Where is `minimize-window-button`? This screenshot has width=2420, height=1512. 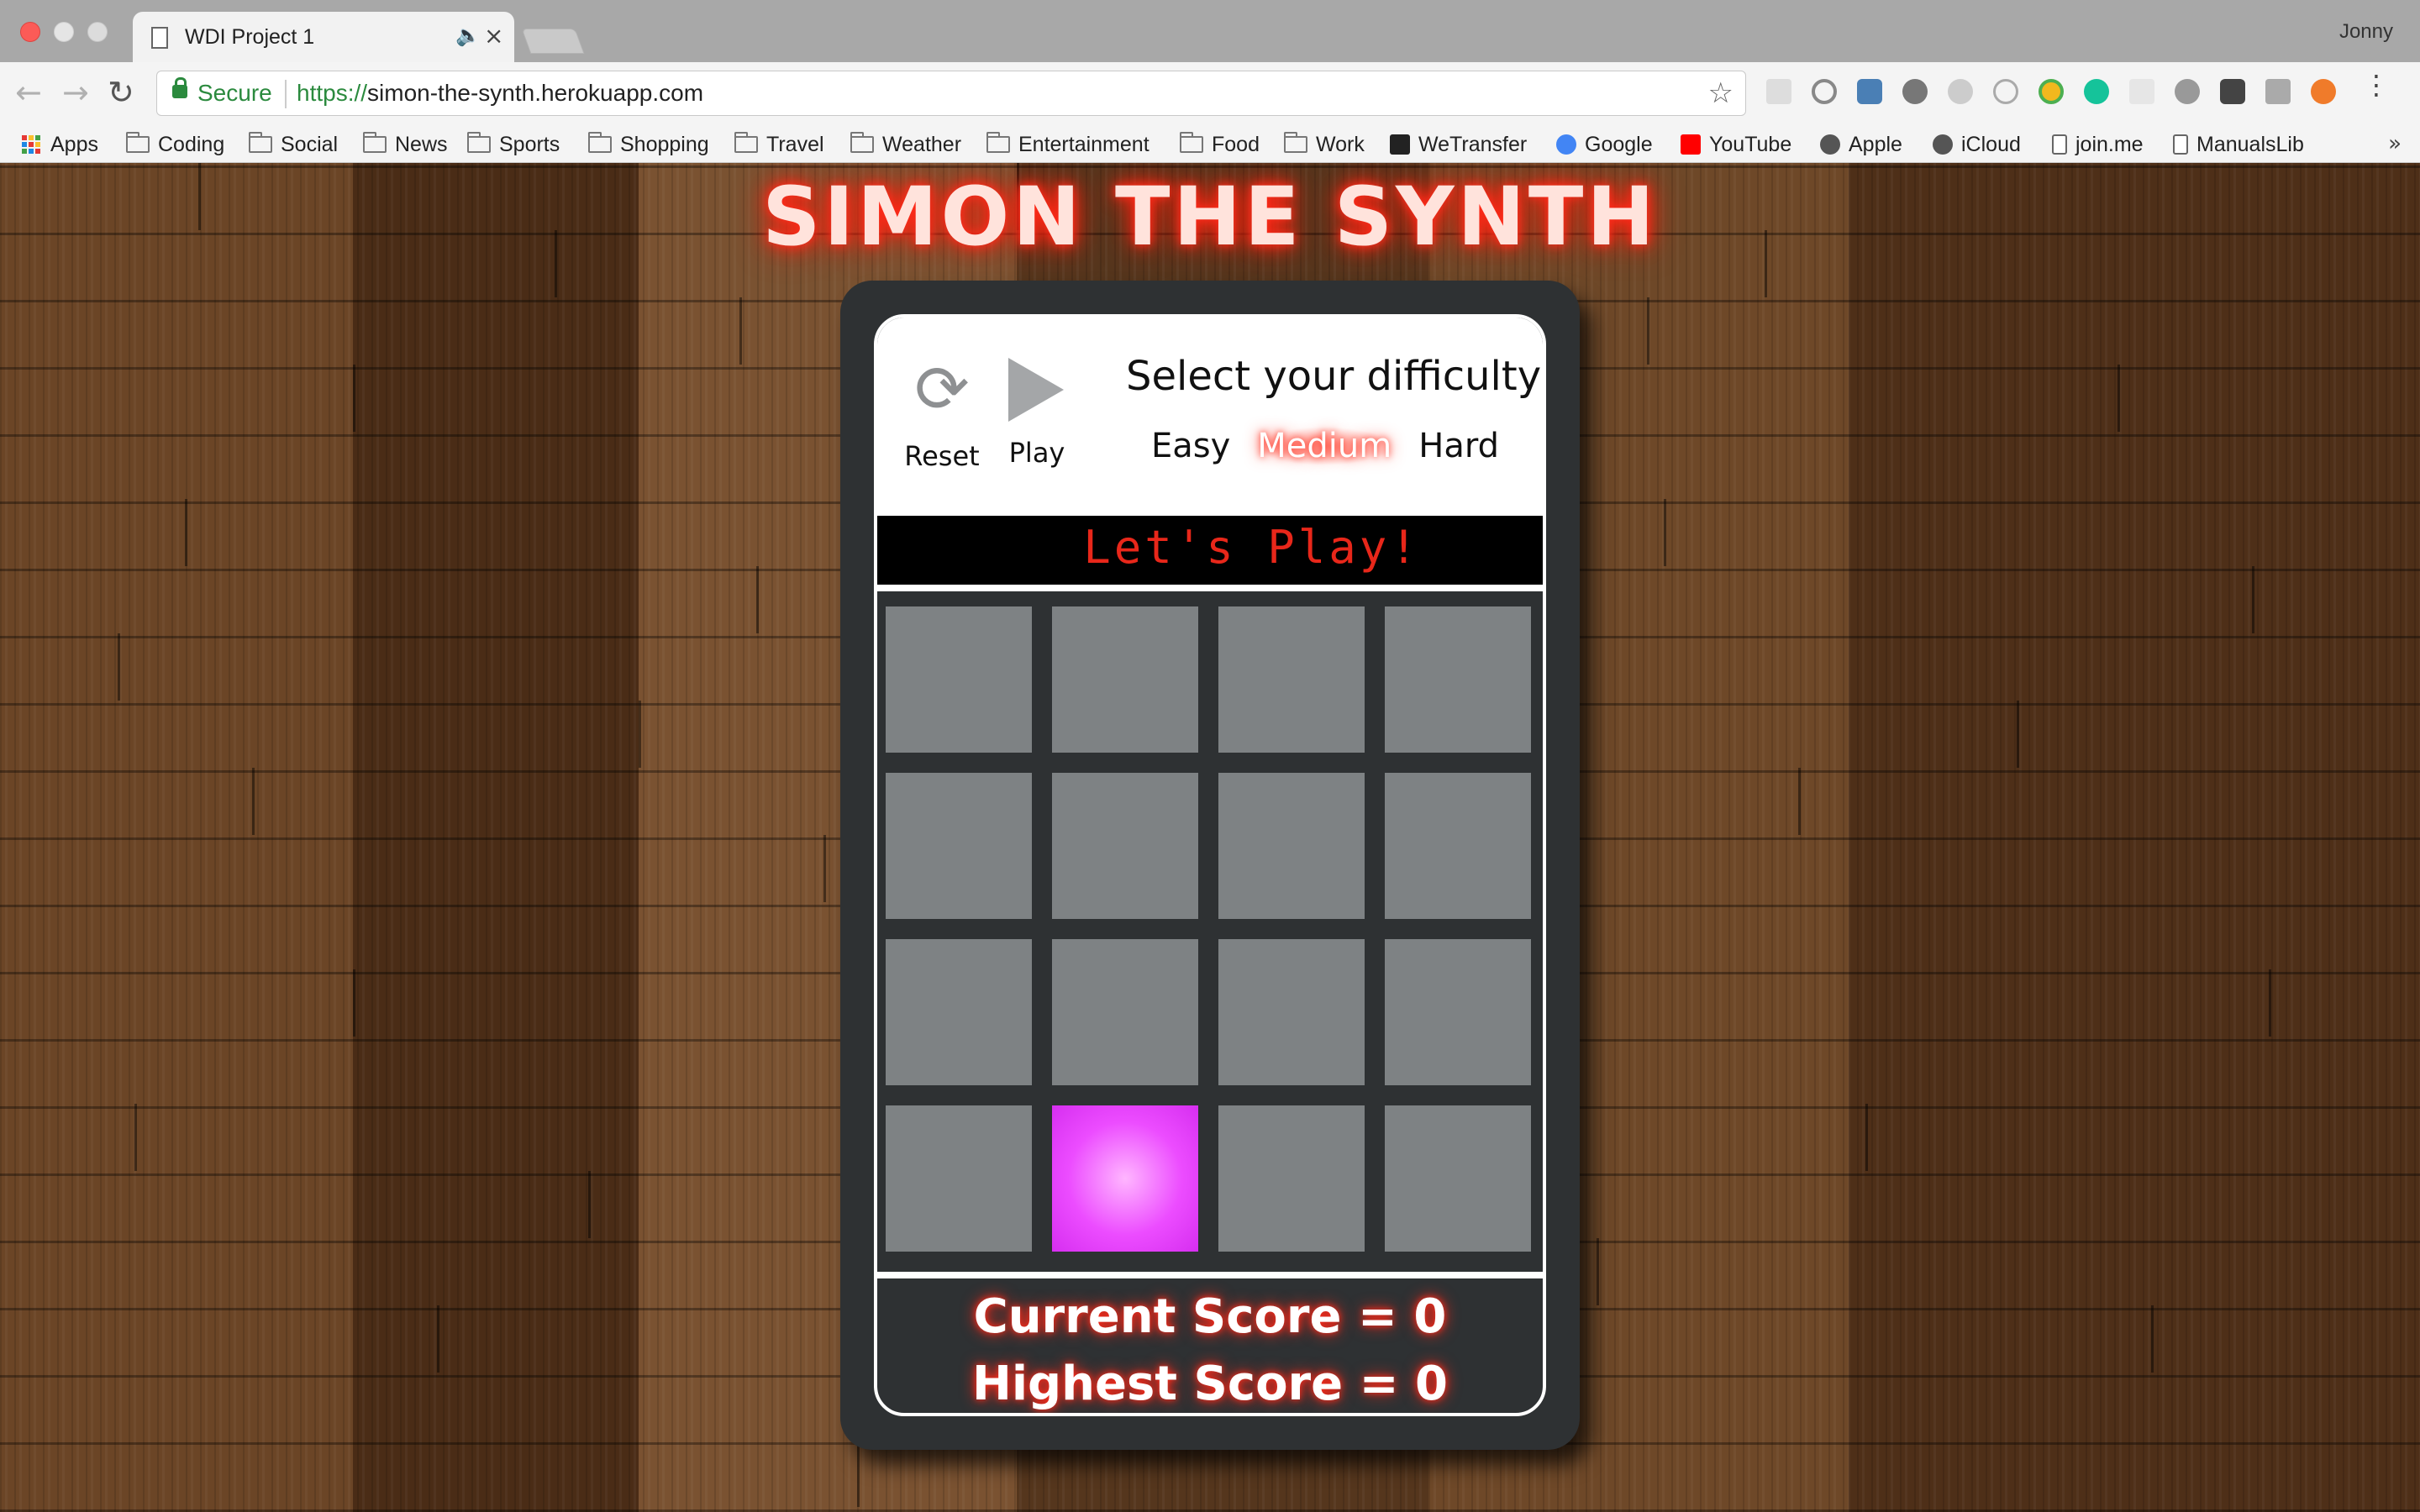
minimize-window-button is located at coordinates (64, 32).